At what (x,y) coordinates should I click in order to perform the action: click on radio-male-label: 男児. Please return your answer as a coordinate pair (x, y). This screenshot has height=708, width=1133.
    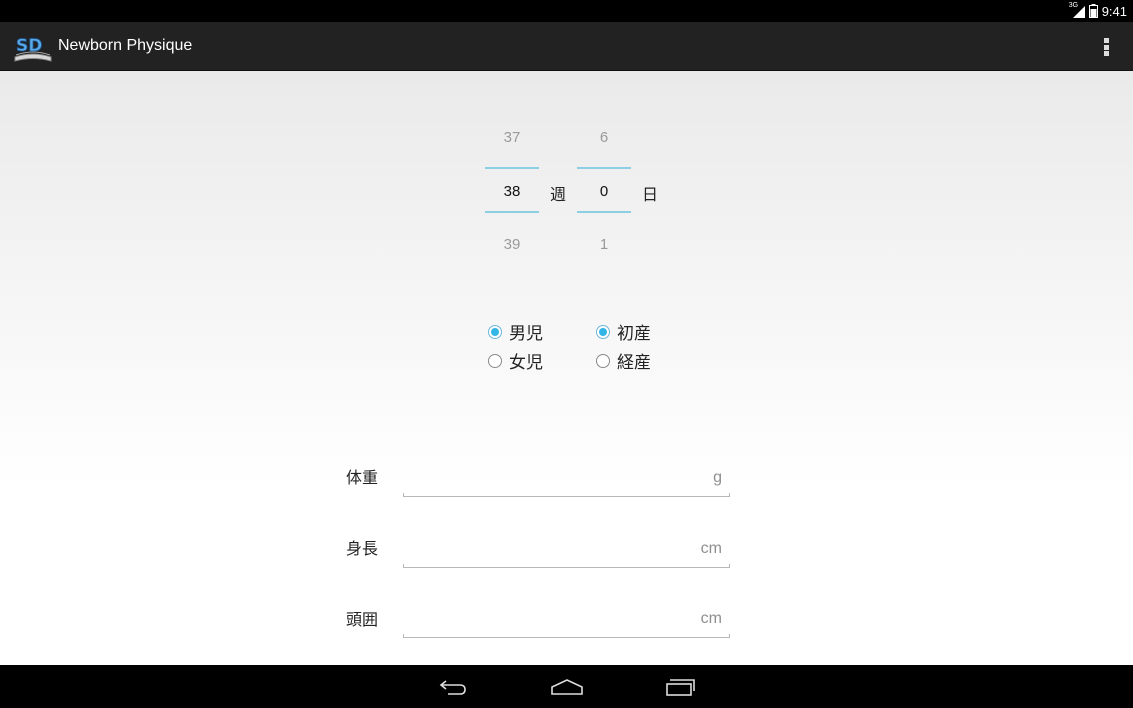
    Looking at the image, I should click on (526, 334).